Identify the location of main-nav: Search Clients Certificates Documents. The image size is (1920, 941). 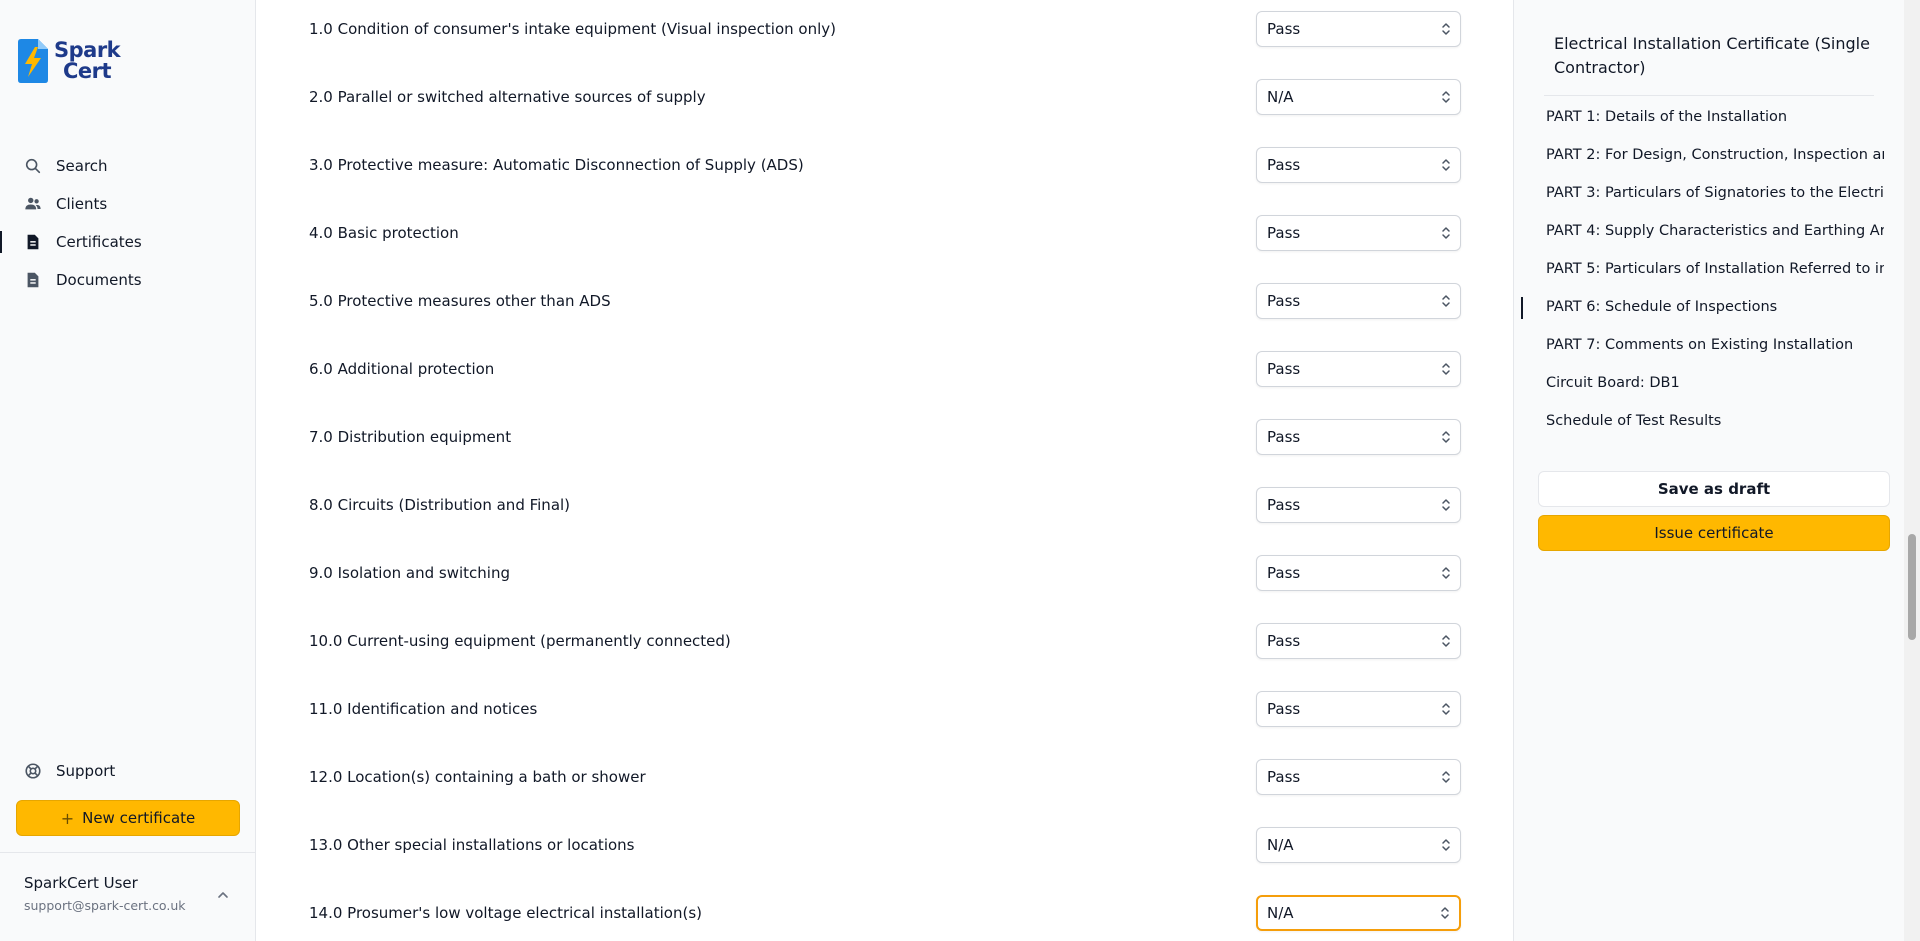
(128, 223).